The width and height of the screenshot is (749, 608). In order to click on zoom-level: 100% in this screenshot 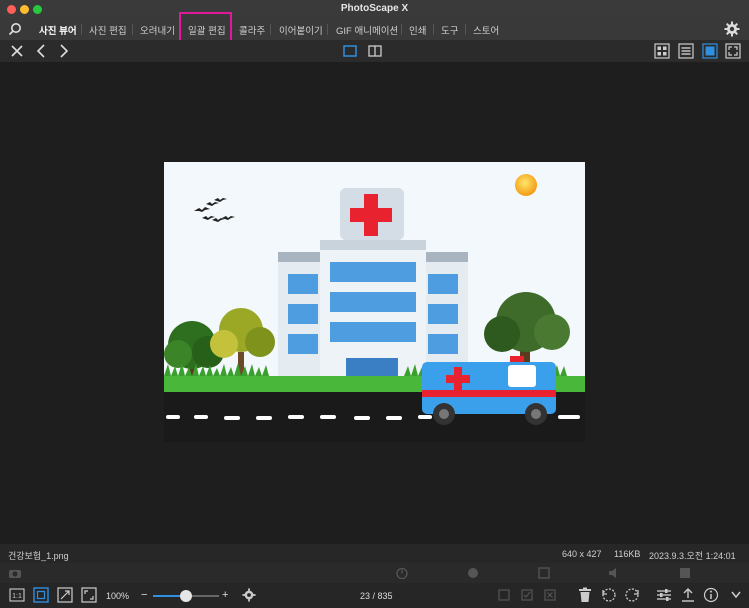, I will do `click(118, 596)`.